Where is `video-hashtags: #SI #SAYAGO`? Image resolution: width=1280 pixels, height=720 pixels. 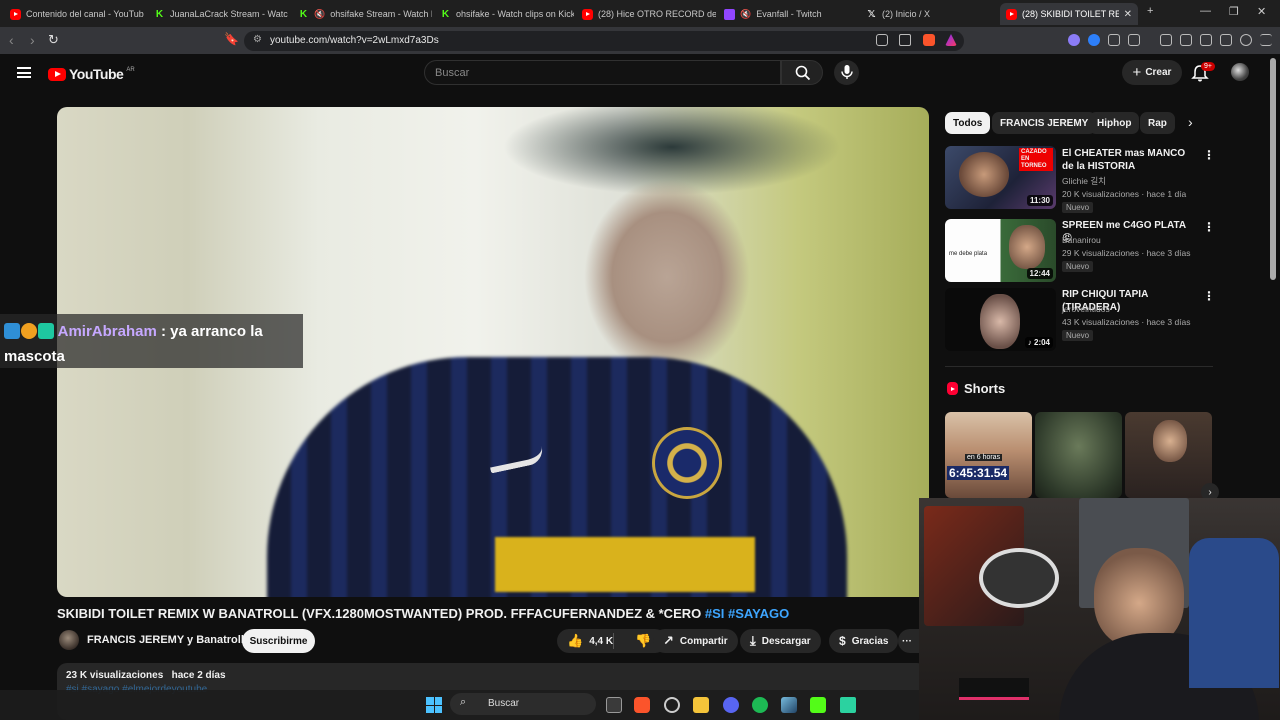
video-hashtags: #SI #SAYAGO is located at coordinates (747, 613).